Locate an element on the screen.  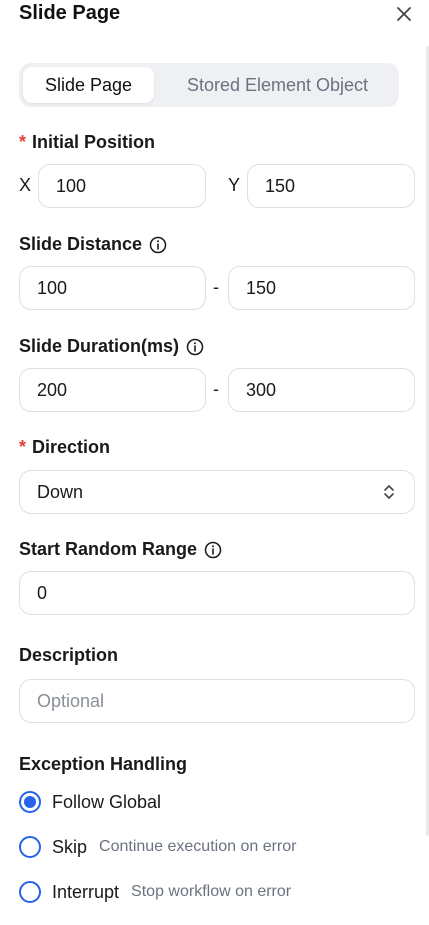
slide-duration-max-input: 300 is located at coordinates (321, 390).